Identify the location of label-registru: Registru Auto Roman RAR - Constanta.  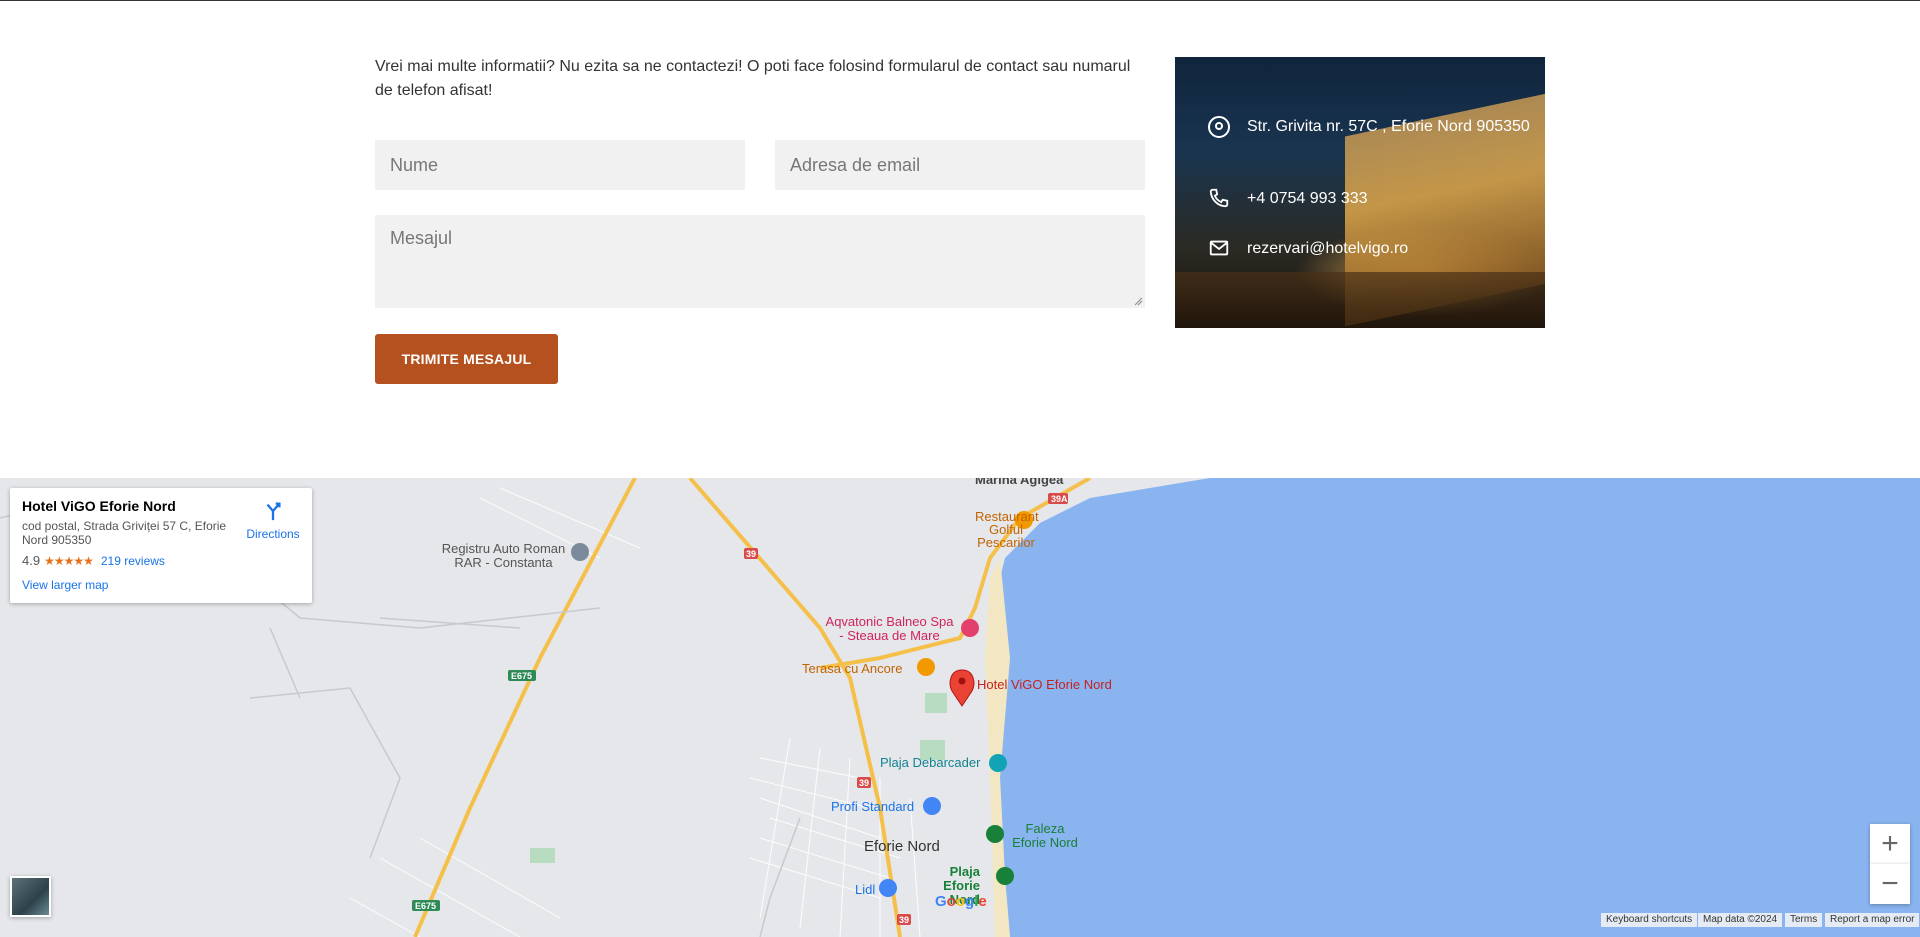
(503, 555).